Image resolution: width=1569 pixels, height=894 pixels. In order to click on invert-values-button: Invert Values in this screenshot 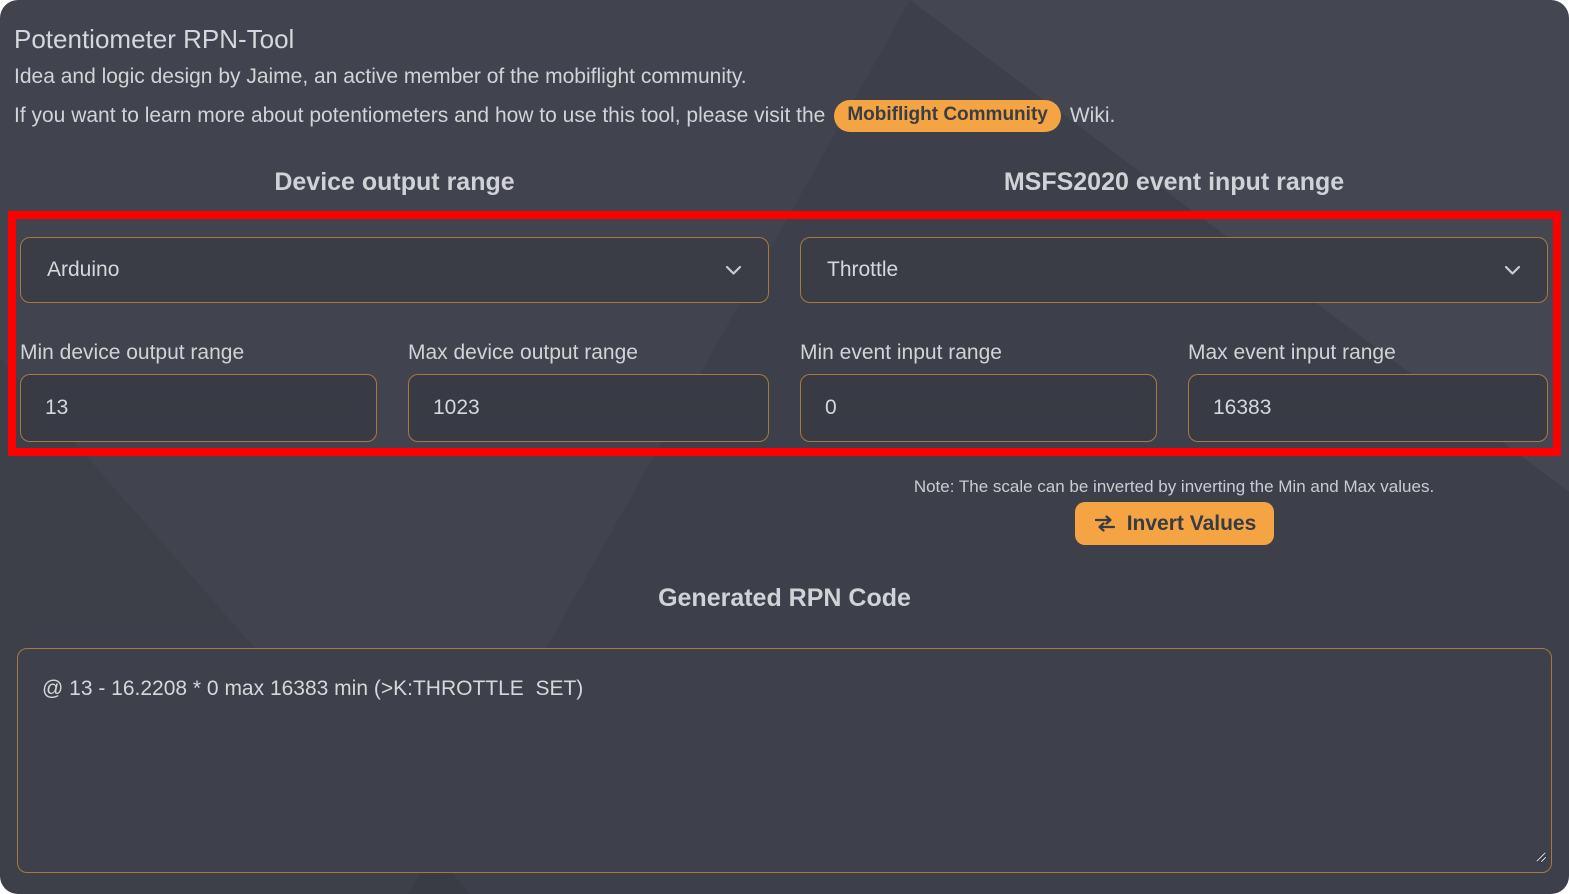, I will do `click(1174, 523)`.